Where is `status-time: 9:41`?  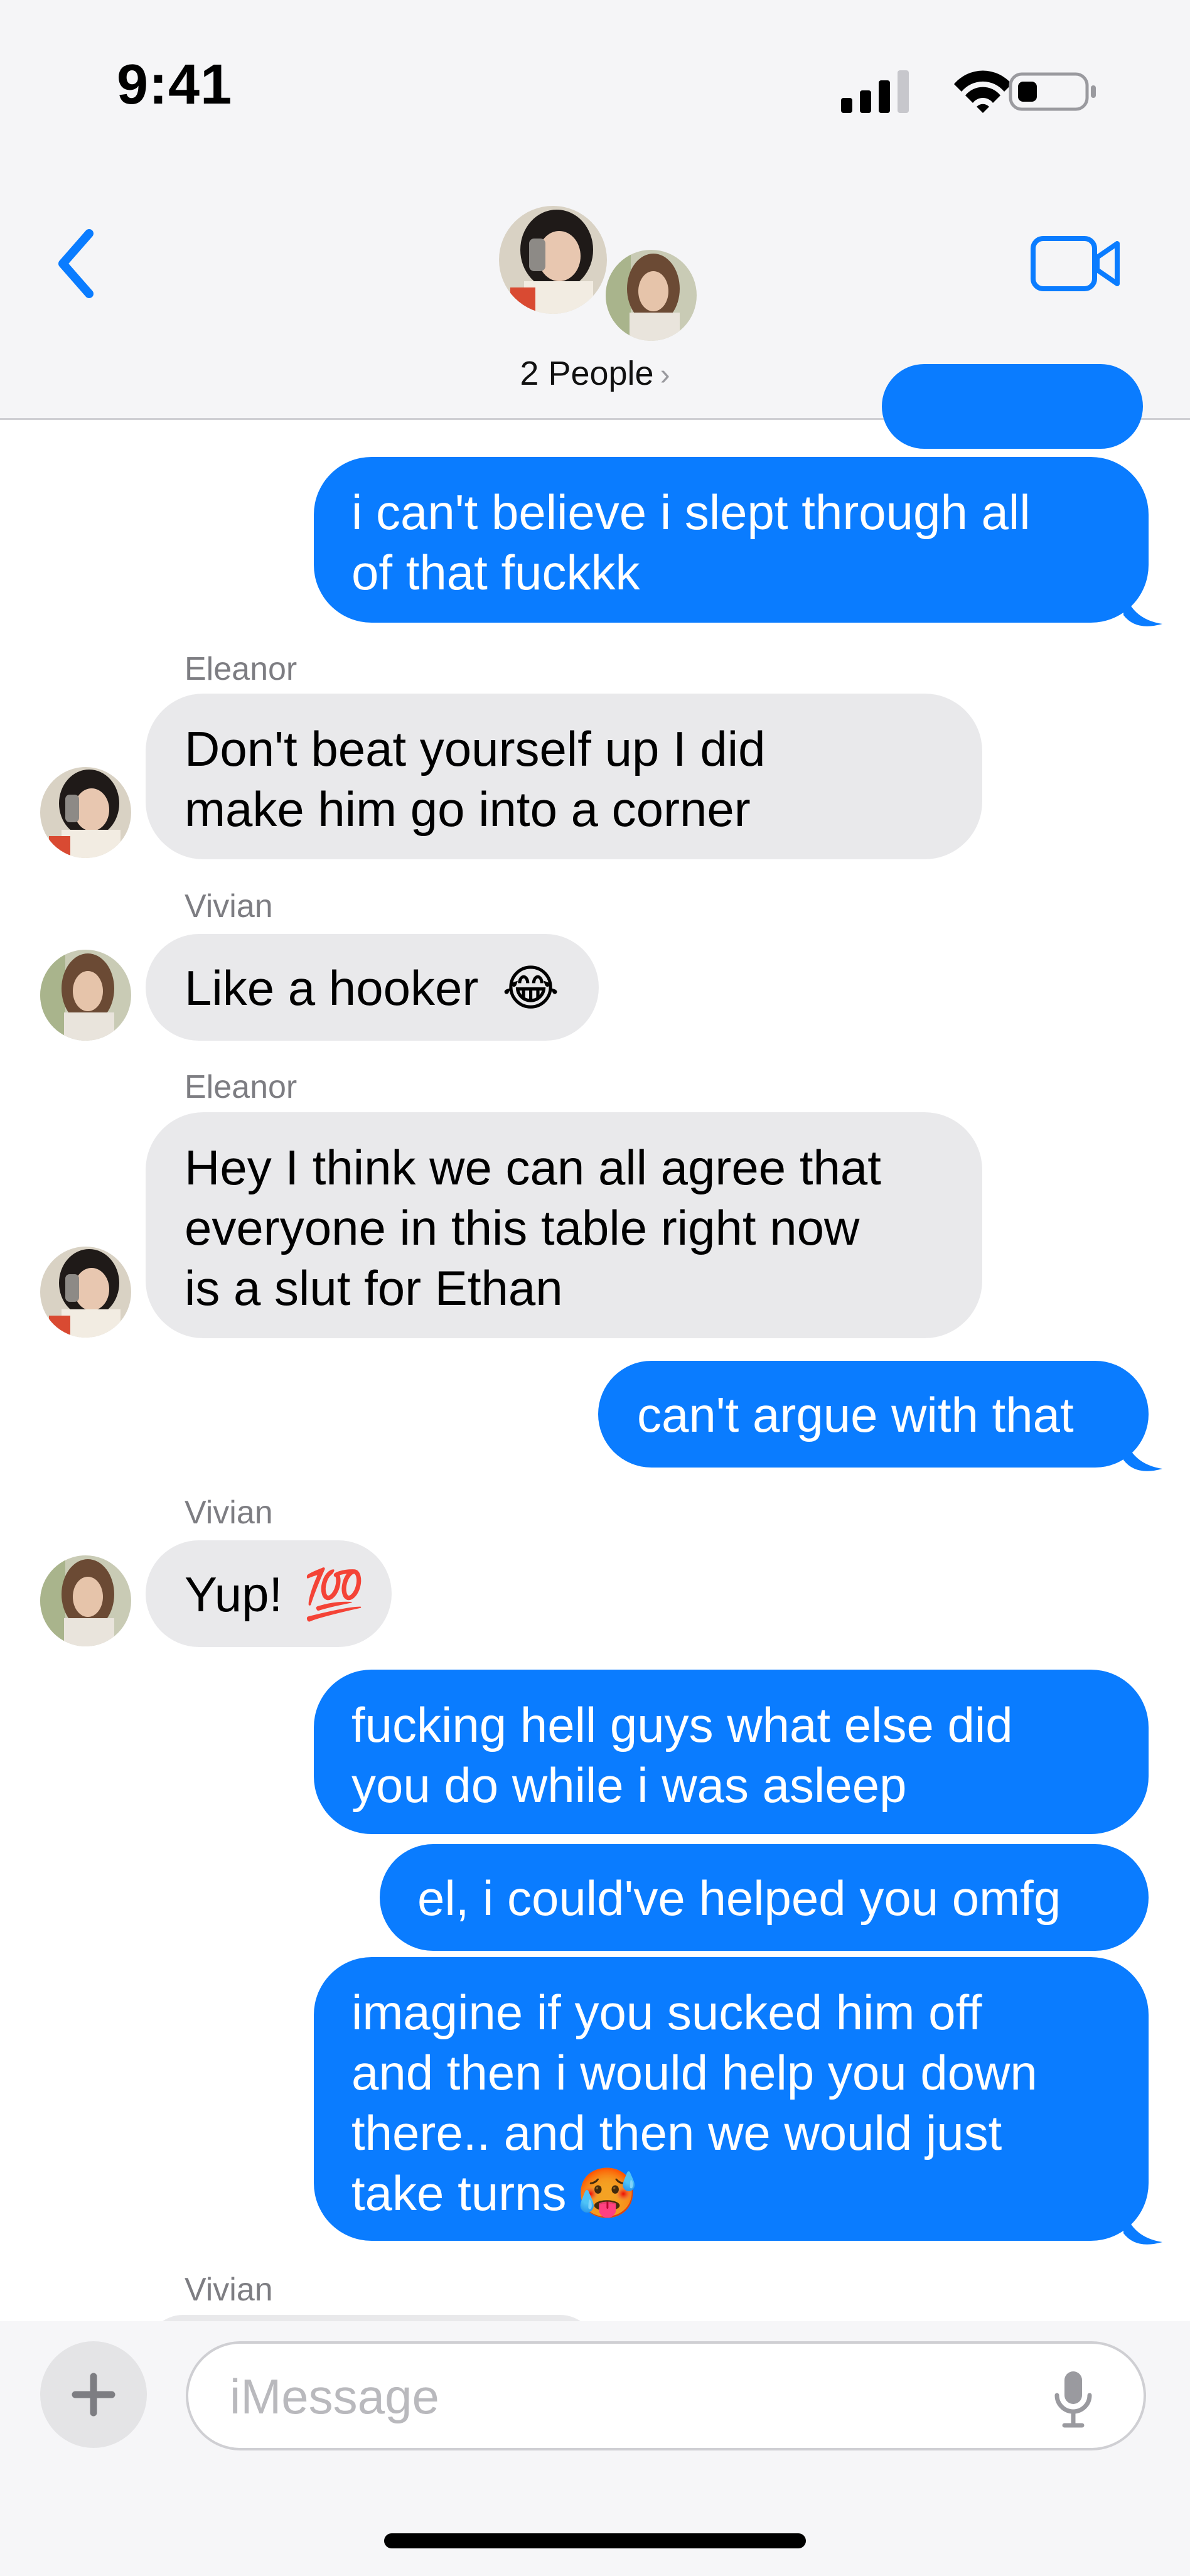
status-time: 9:41 is located at coordinates (175, 84).